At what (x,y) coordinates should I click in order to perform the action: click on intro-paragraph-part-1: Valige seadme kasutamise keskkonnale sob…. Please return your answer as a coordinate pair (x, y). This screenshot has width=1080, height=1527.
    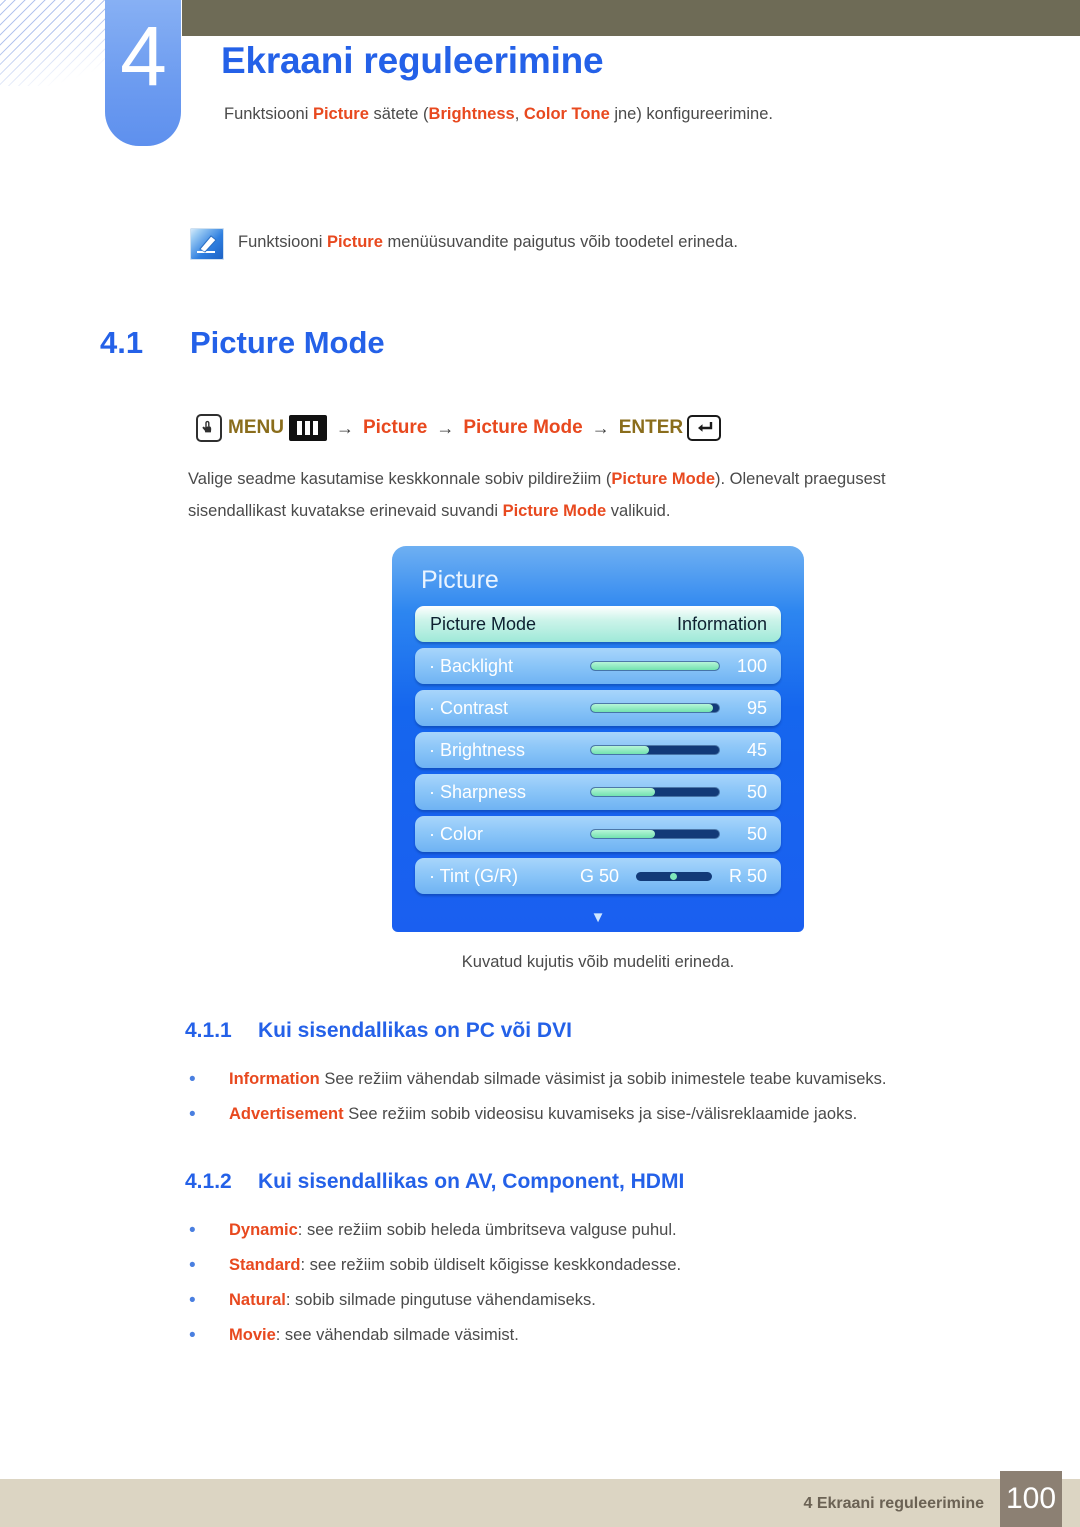
    Looking at the image, I should click on (400, 479).